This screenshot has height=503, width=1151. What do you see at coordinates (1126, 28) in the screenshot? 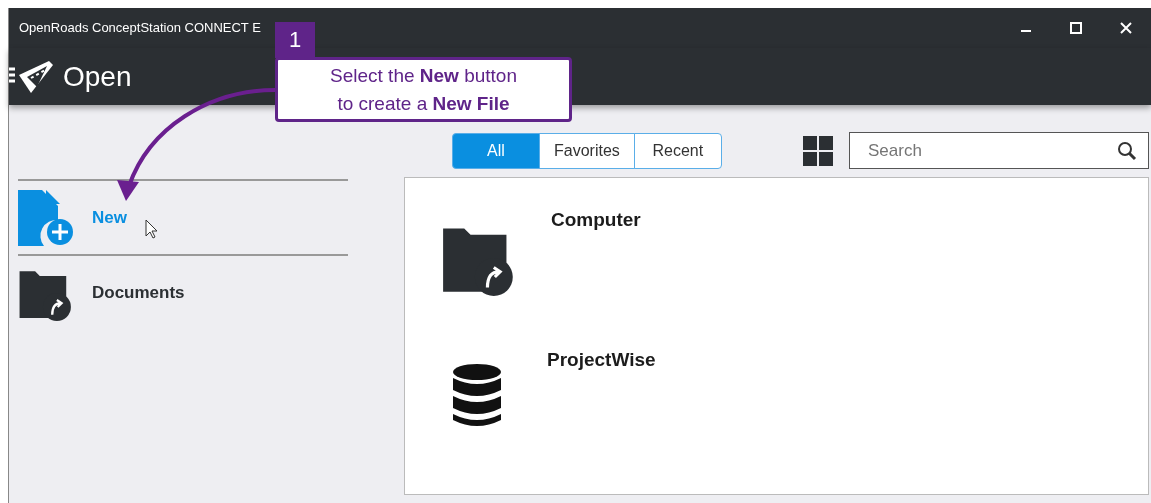
I see `close-icon` at bounding box center [1126, 28].